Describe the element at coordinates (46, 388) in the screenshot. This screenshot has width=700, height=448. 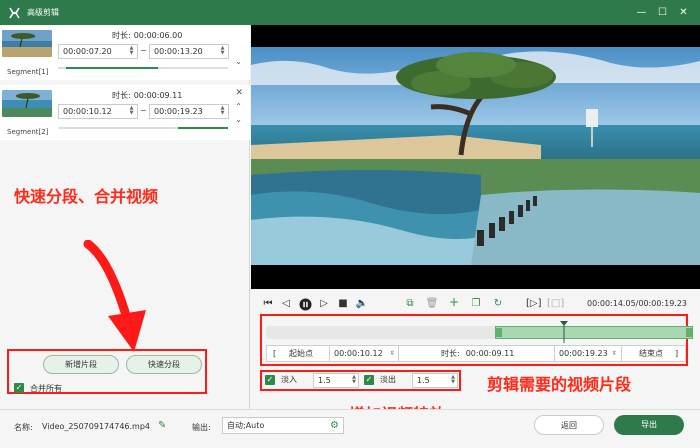
I see `merge-all-label: 合并所有` at that location.